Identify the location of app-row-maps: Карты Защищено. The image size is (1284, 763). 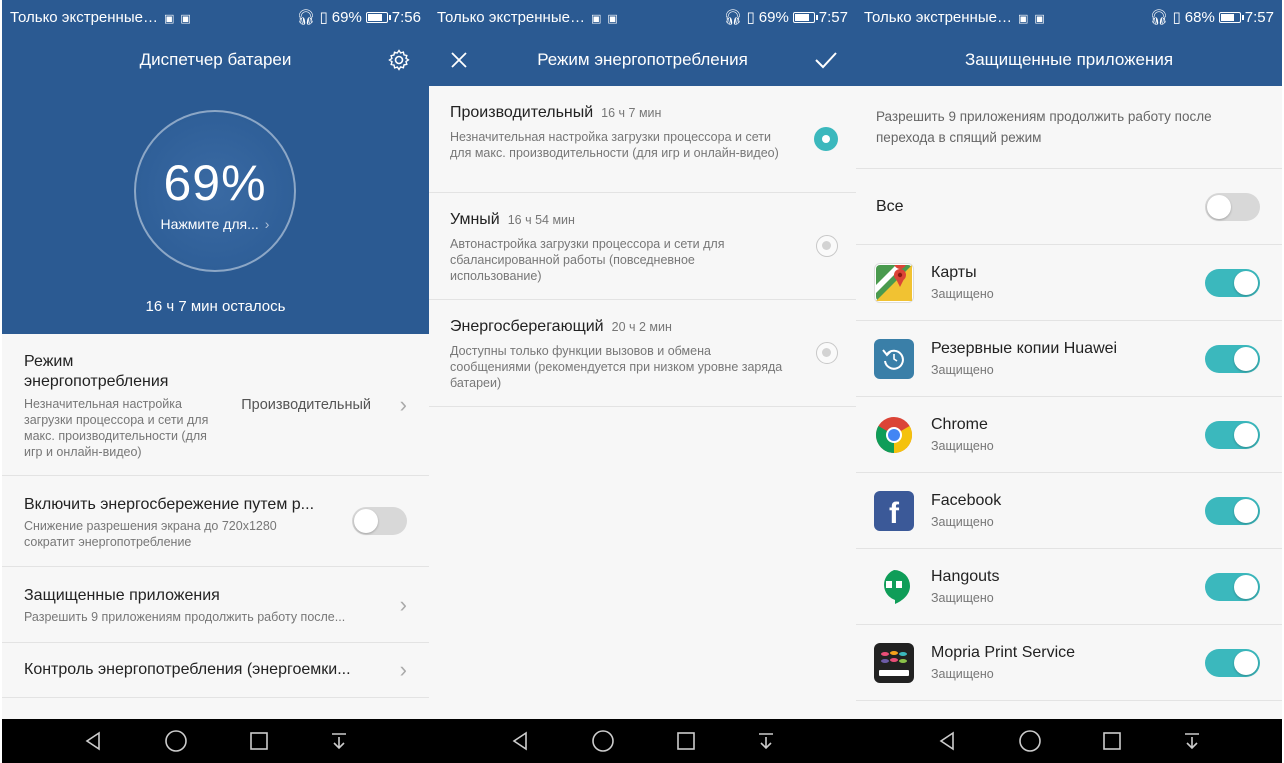
(1069, 283).